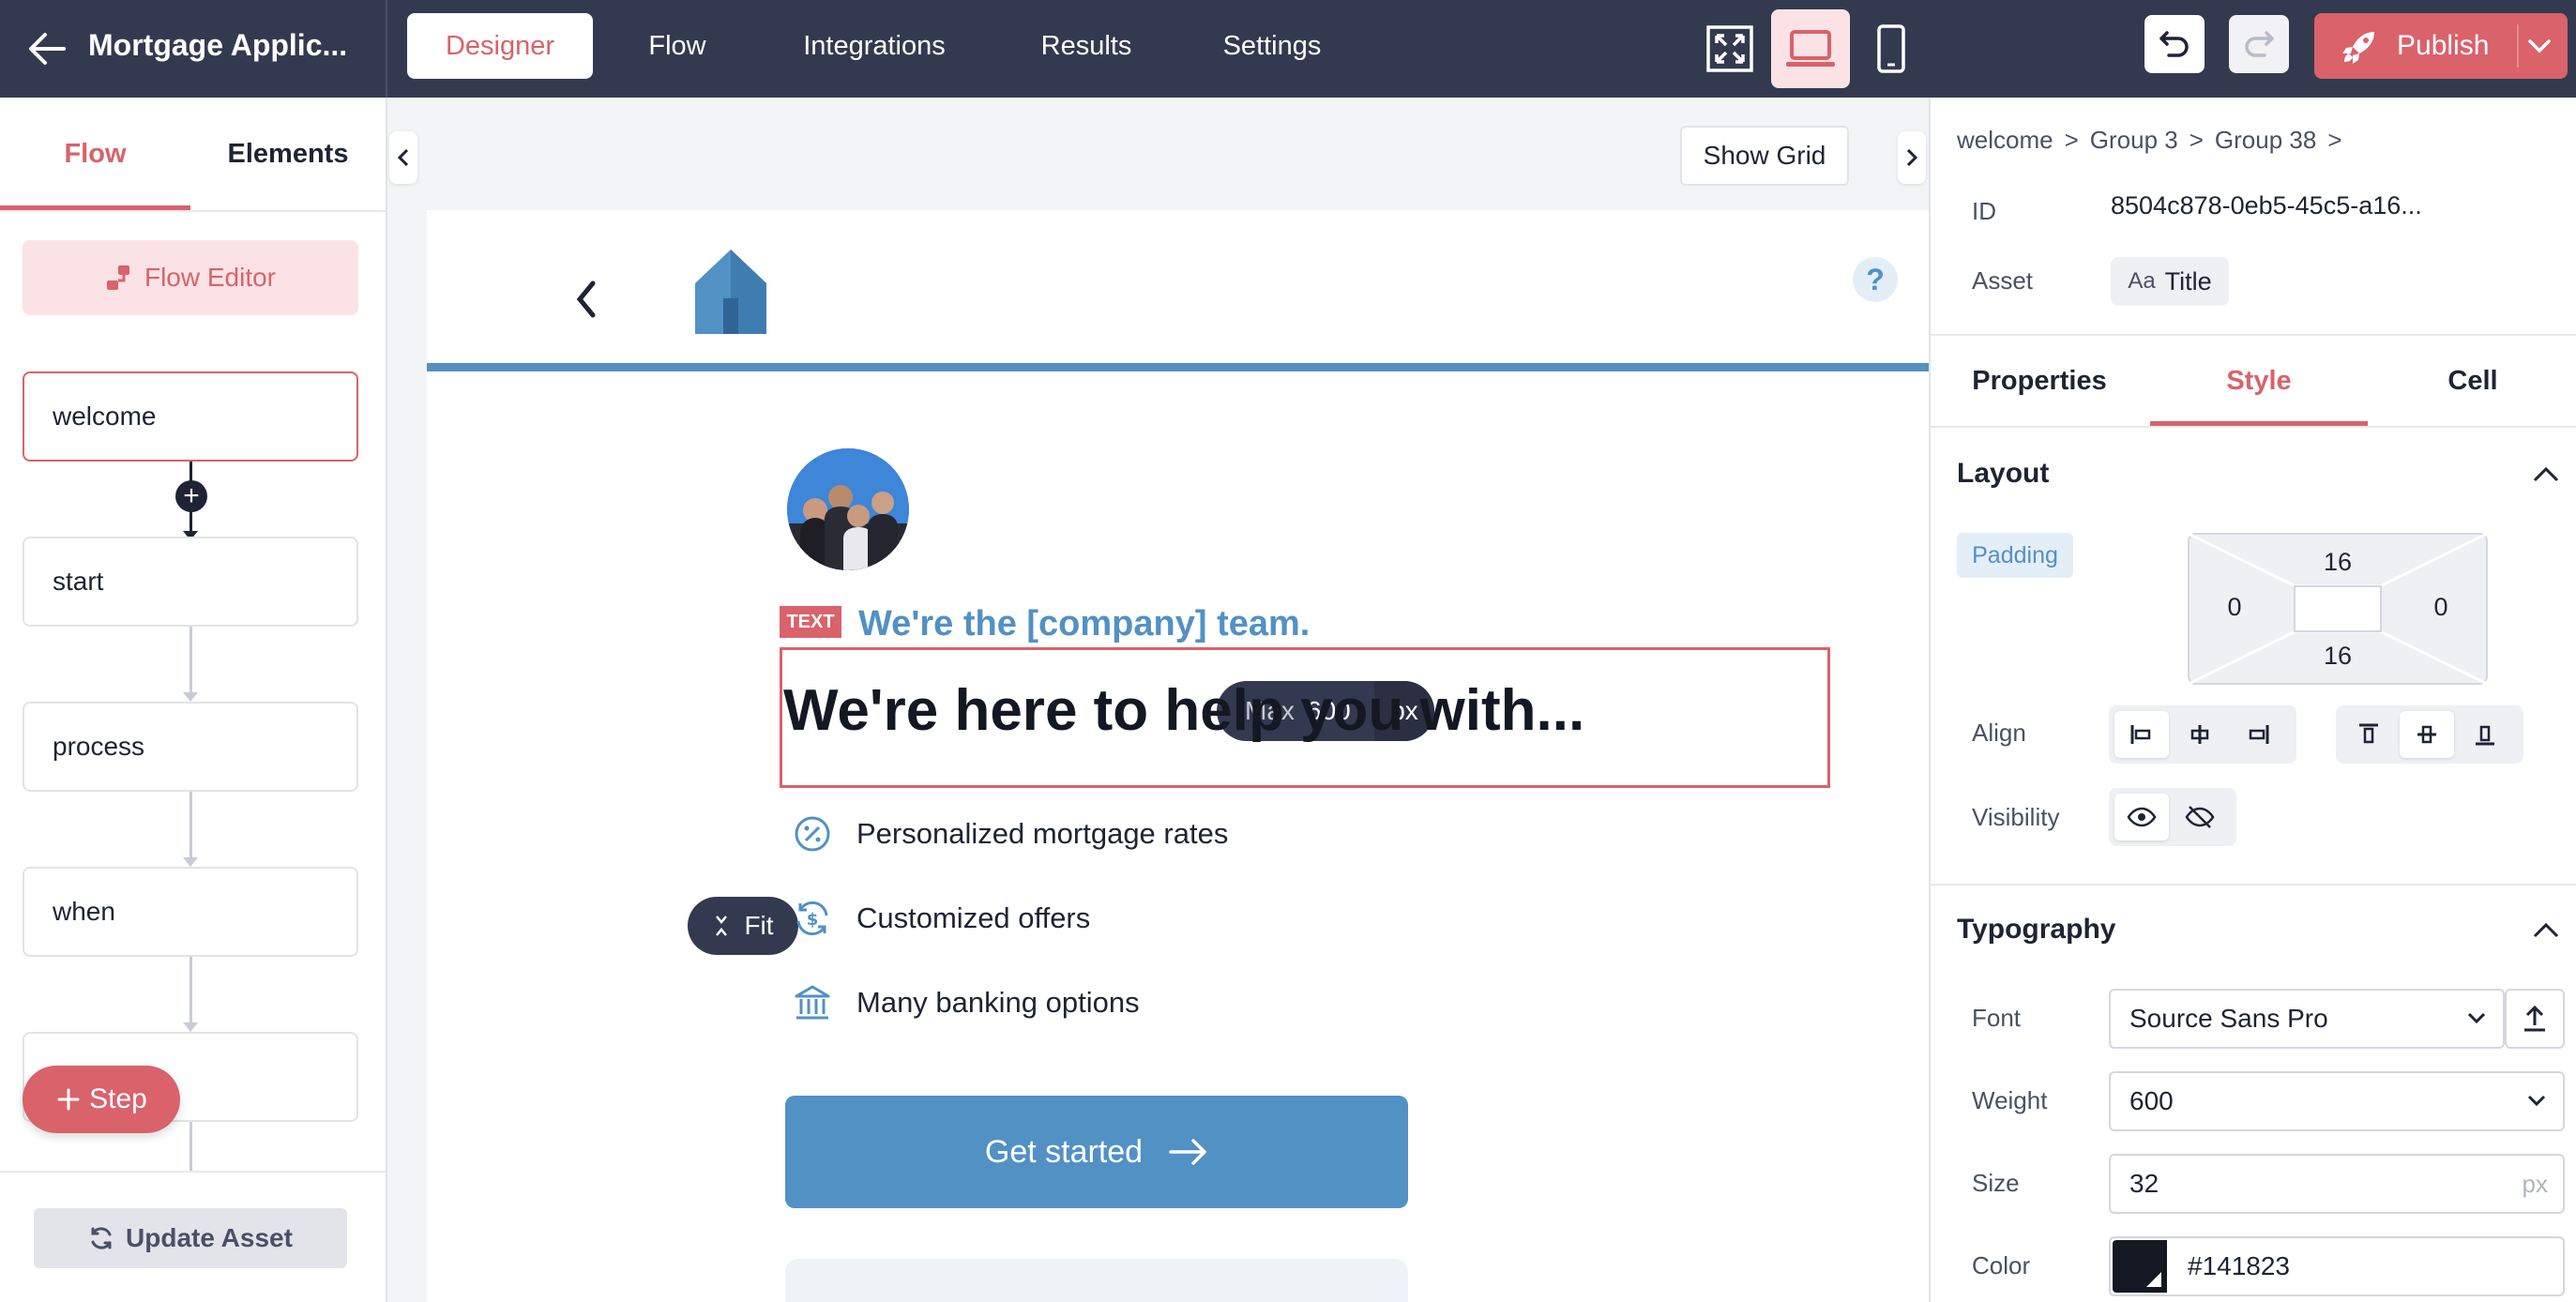 The image size is (2576, 1302). Describe the element at coordinates (2039, 381) in the screenshot. I see `tab-properties: Properties` at that location.